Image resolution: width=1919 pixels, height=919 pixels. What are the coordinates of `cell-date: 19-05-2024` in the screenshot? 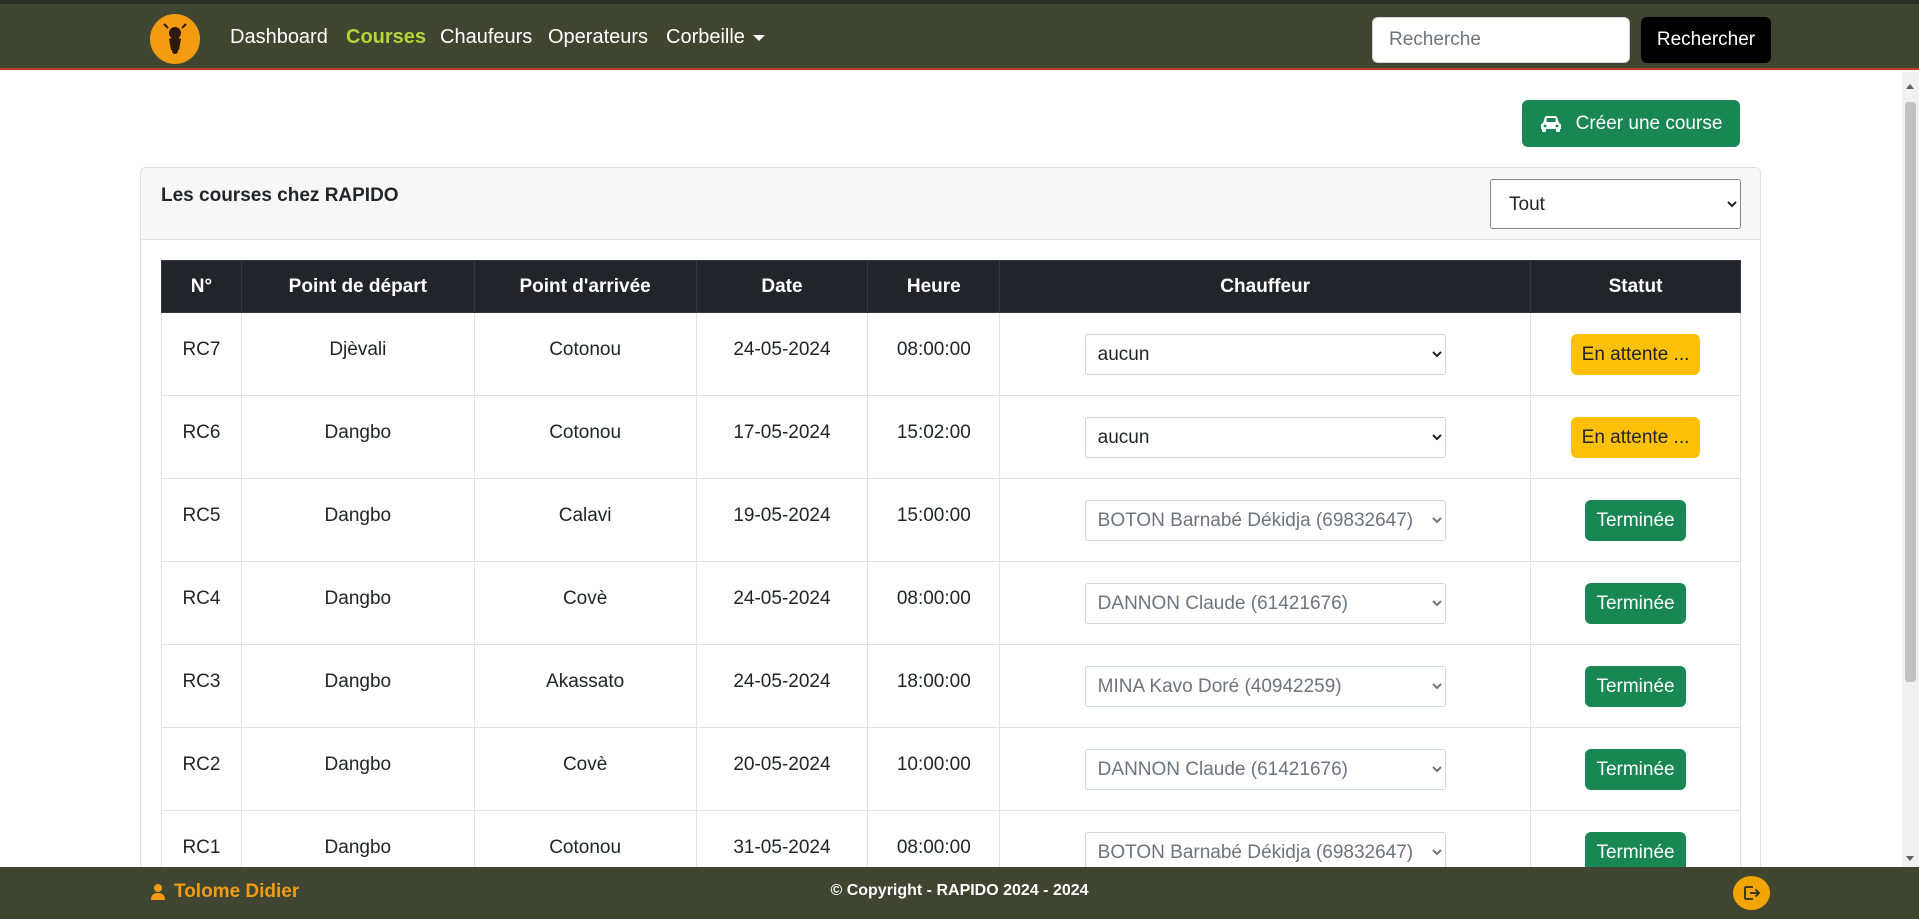 It's located at (782, 520).